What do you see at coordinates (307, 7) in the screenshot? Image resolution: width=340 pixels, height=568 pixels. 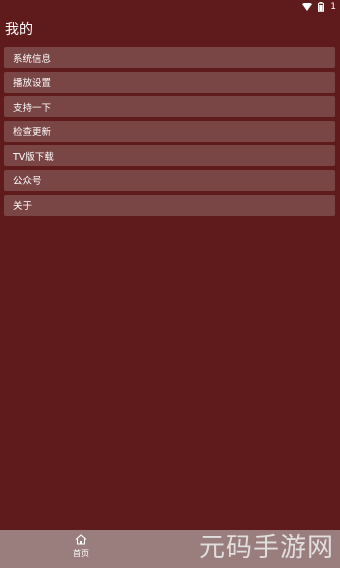 I see `wifi-icon` at bounding box center [307, 7].